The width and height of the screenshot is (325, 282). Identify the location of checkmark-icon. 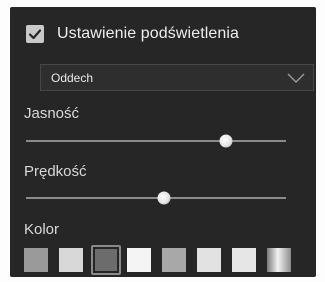
(35, 34).